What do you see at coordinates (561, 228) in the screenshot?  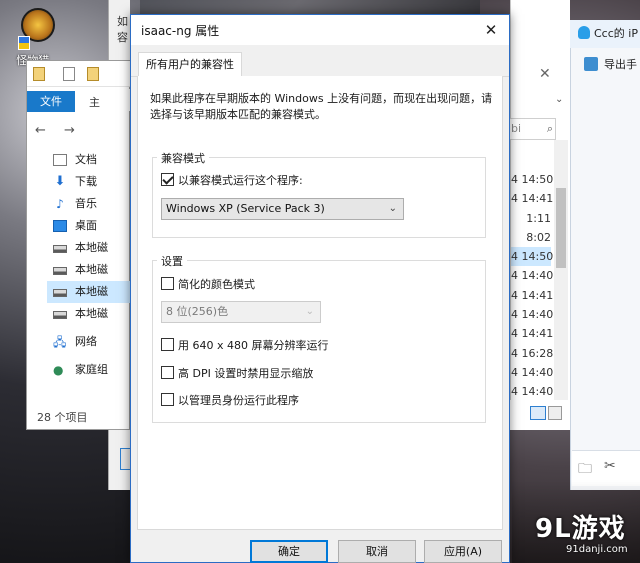 I see `scrollbar-thumb` at bounding box center [561, 228].